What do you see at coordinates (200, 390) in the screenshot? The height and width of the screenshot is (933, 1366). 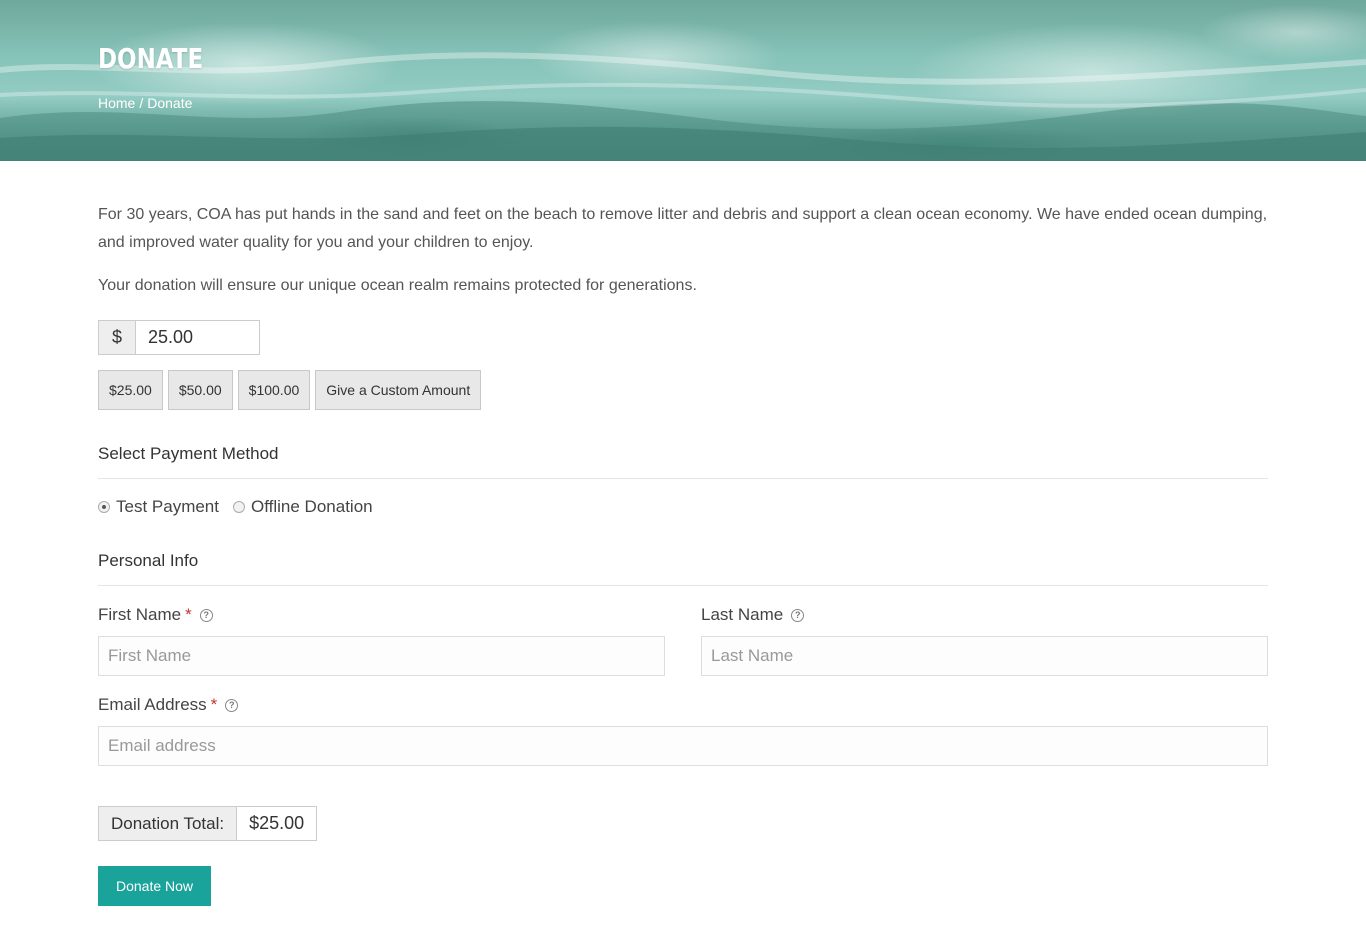 I see `level-button-50: $50.00` at bounding box center [200, 390].